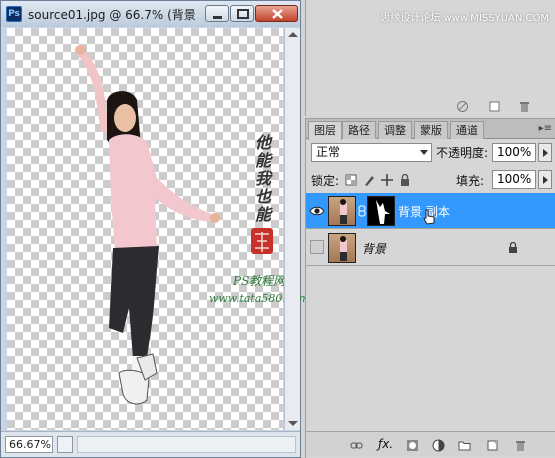  I want to click on photoshop-app-icon: Ps, so click(14, 14).